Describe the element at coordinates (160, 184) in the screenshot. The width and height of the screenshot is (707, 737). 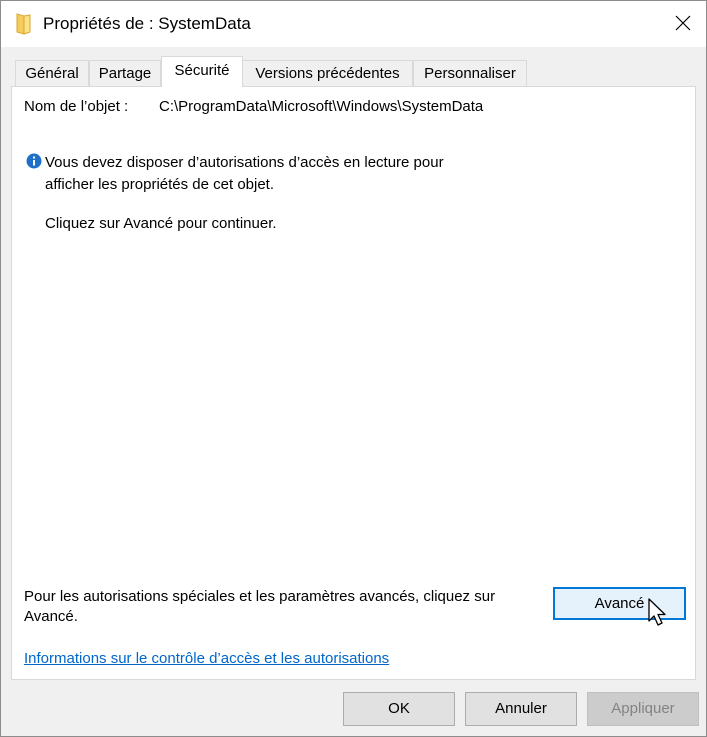
I see `info-message-line2: afficher les propriétés de cet objet.` at that location.